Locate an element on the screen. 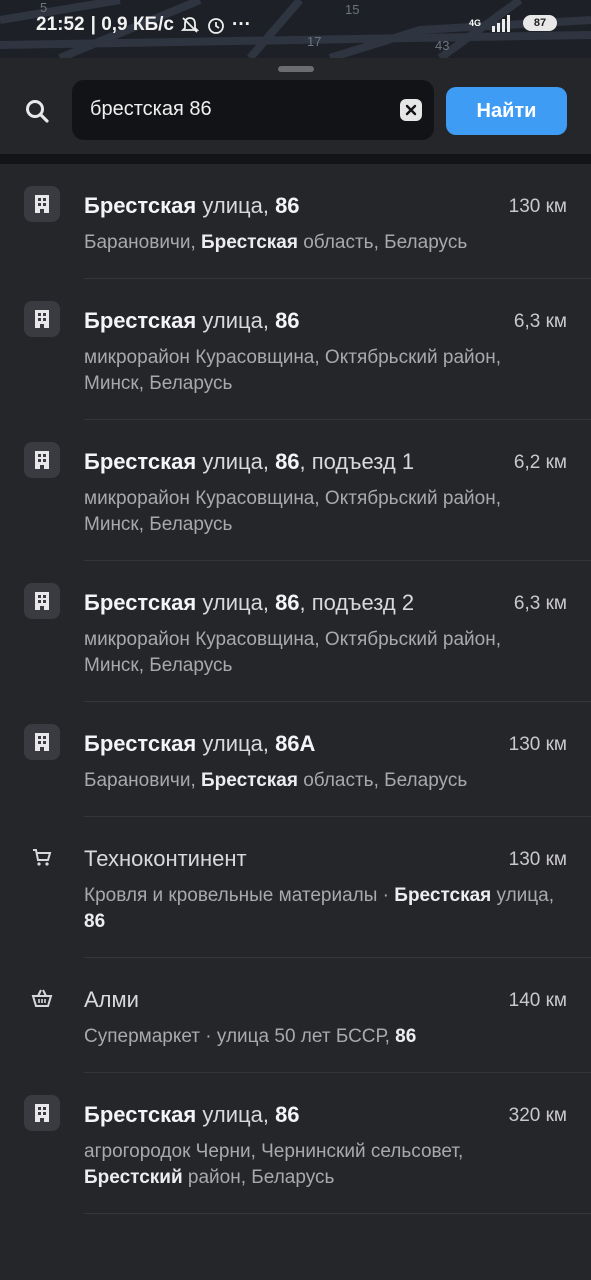 The image size is (591, 1280). map-number: 17 is located at coordinates (314, 41).